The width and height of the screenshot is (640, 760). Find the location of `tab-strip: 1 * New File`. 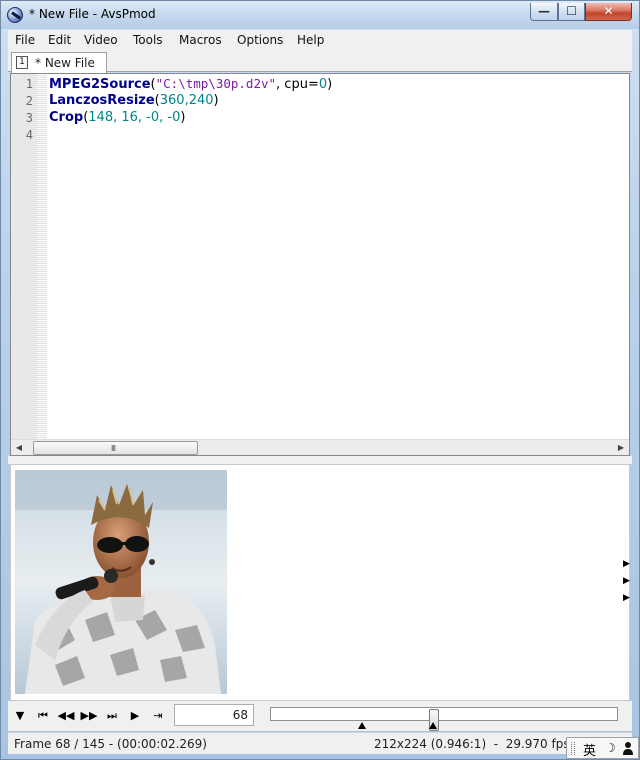

tab-strip: 1 * New File is located at coordinates (320, 61).